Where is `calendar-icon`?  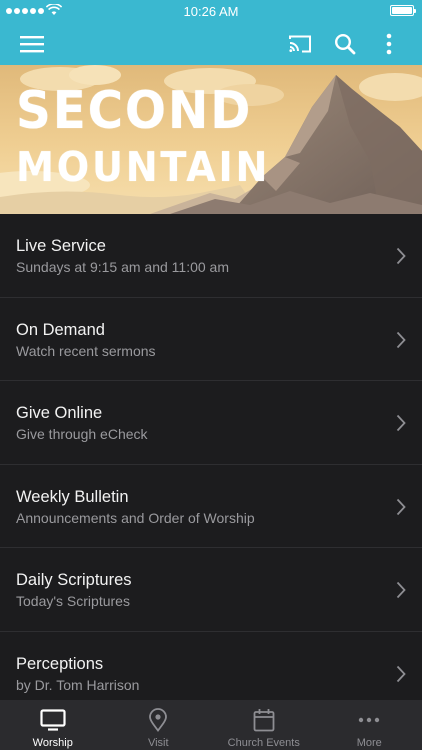
calendar-icon is located at coordinates (264, 720).